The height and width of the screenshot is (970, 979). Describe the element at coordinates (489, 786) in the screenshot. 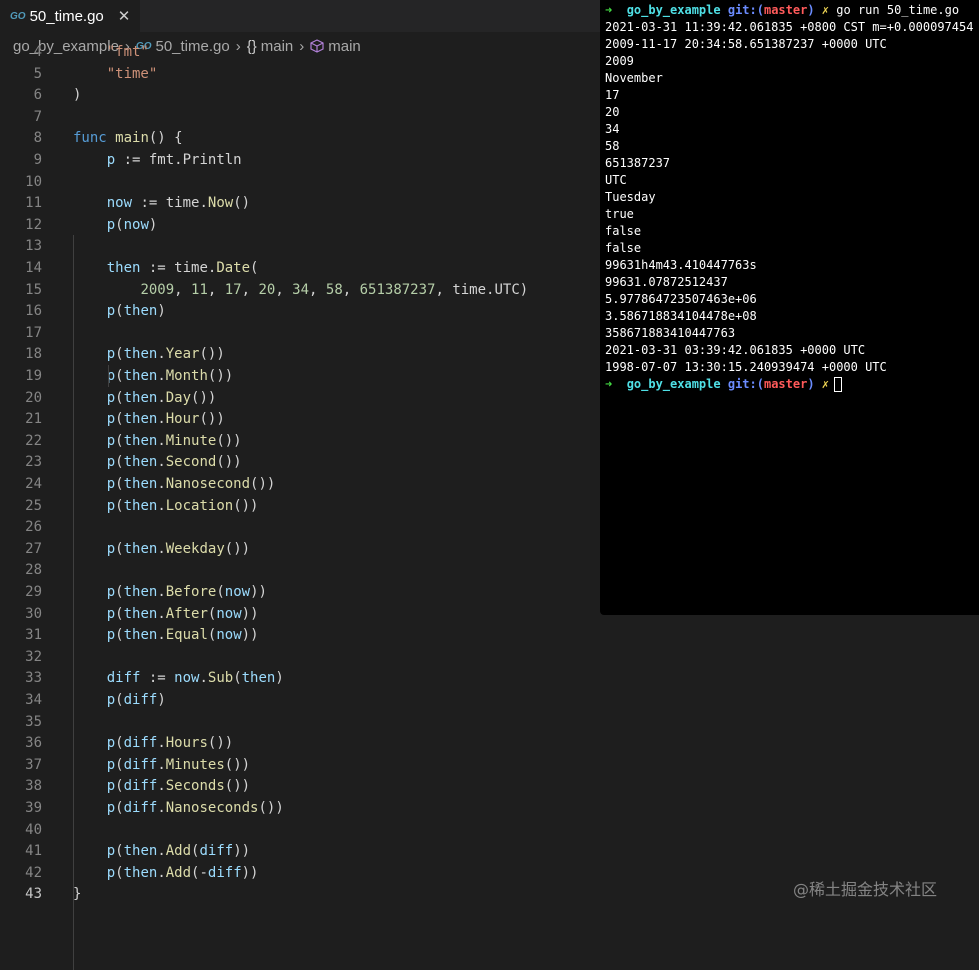

I see `code-line: 38 p(diff.Seconds())` at that location.